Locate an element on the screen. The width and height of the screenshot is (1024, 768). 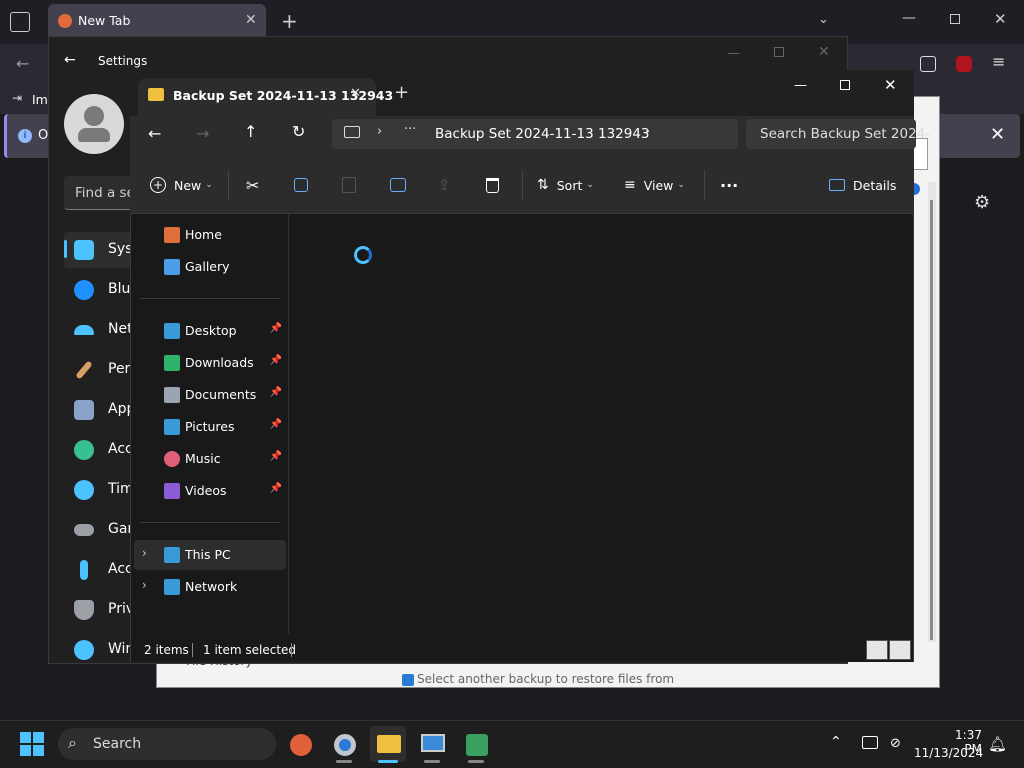
back-icon: ← is located at coordinates (22, 63).